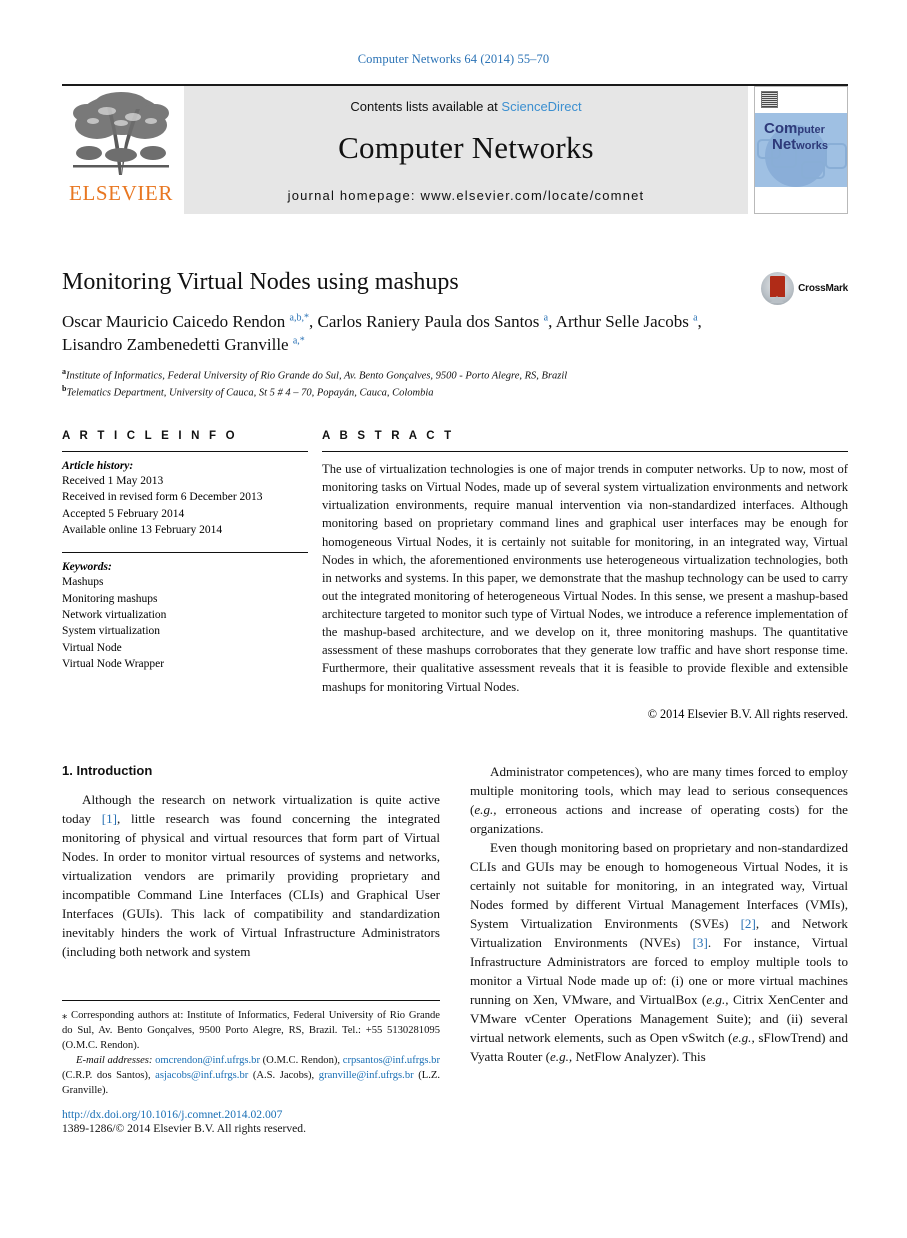 The image size is (907, 1238). Describe the element at coordinates (388, 436) in the screenshot. I see `abstract-heading: A B S T R A C T` at that location.